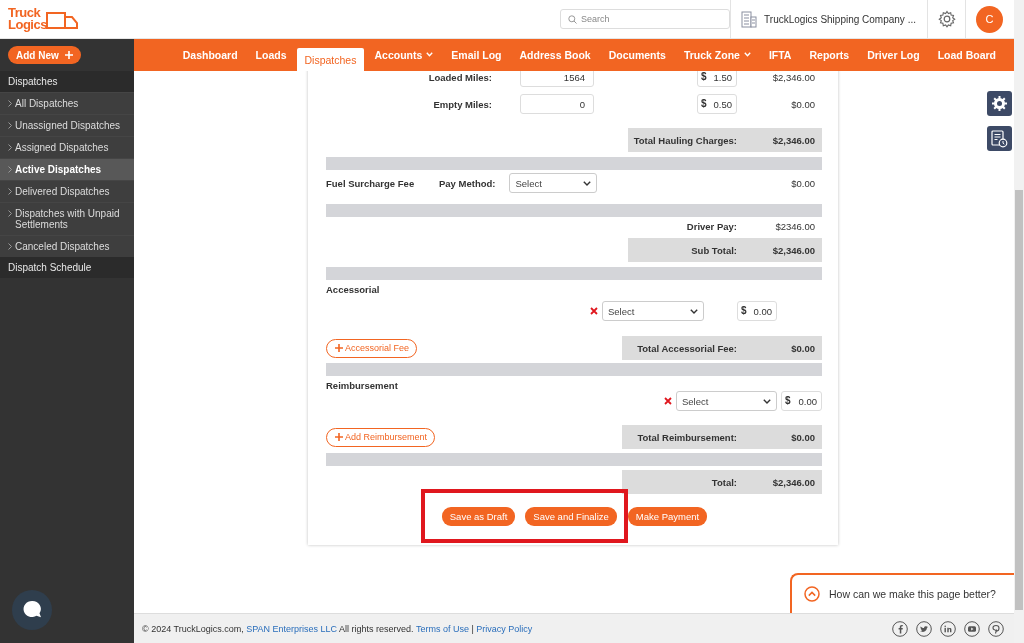 This screenshot has width=1024, height=643. Describe the element at coordinates (996, 628) in the screenshot. I see `pinterest-icon` at that location.